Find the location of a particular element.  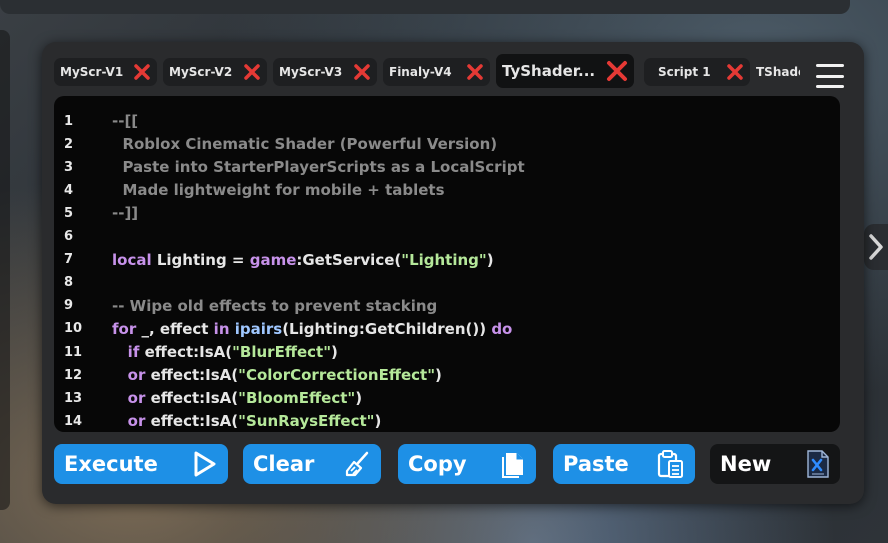

code-token: (Lighting:GetChildren()) is located at coordinates (387, 328).